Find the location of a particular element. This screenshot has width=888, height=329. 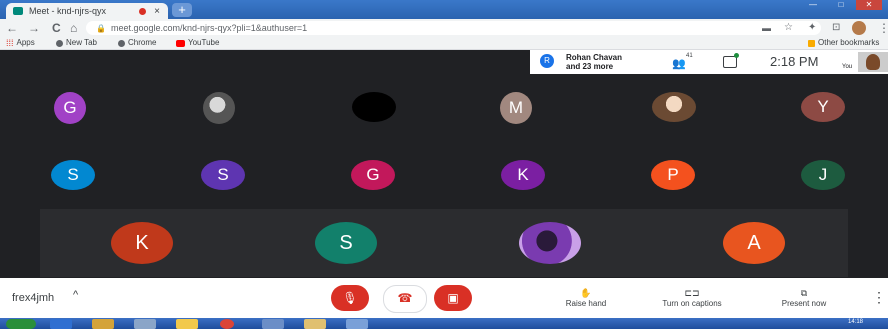

extension-icon: ✦ is located at coordinates (812, 28).